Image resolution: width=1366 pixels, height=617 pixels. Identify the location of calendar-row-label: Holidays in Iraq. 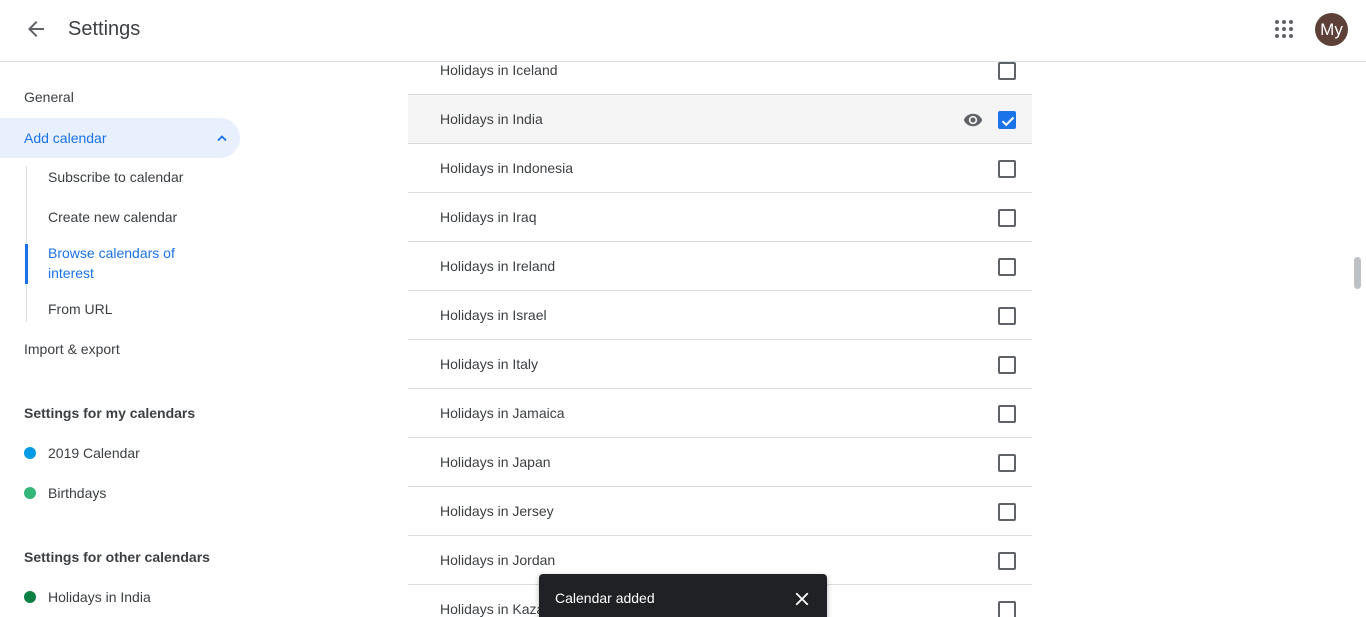
(488, 217).